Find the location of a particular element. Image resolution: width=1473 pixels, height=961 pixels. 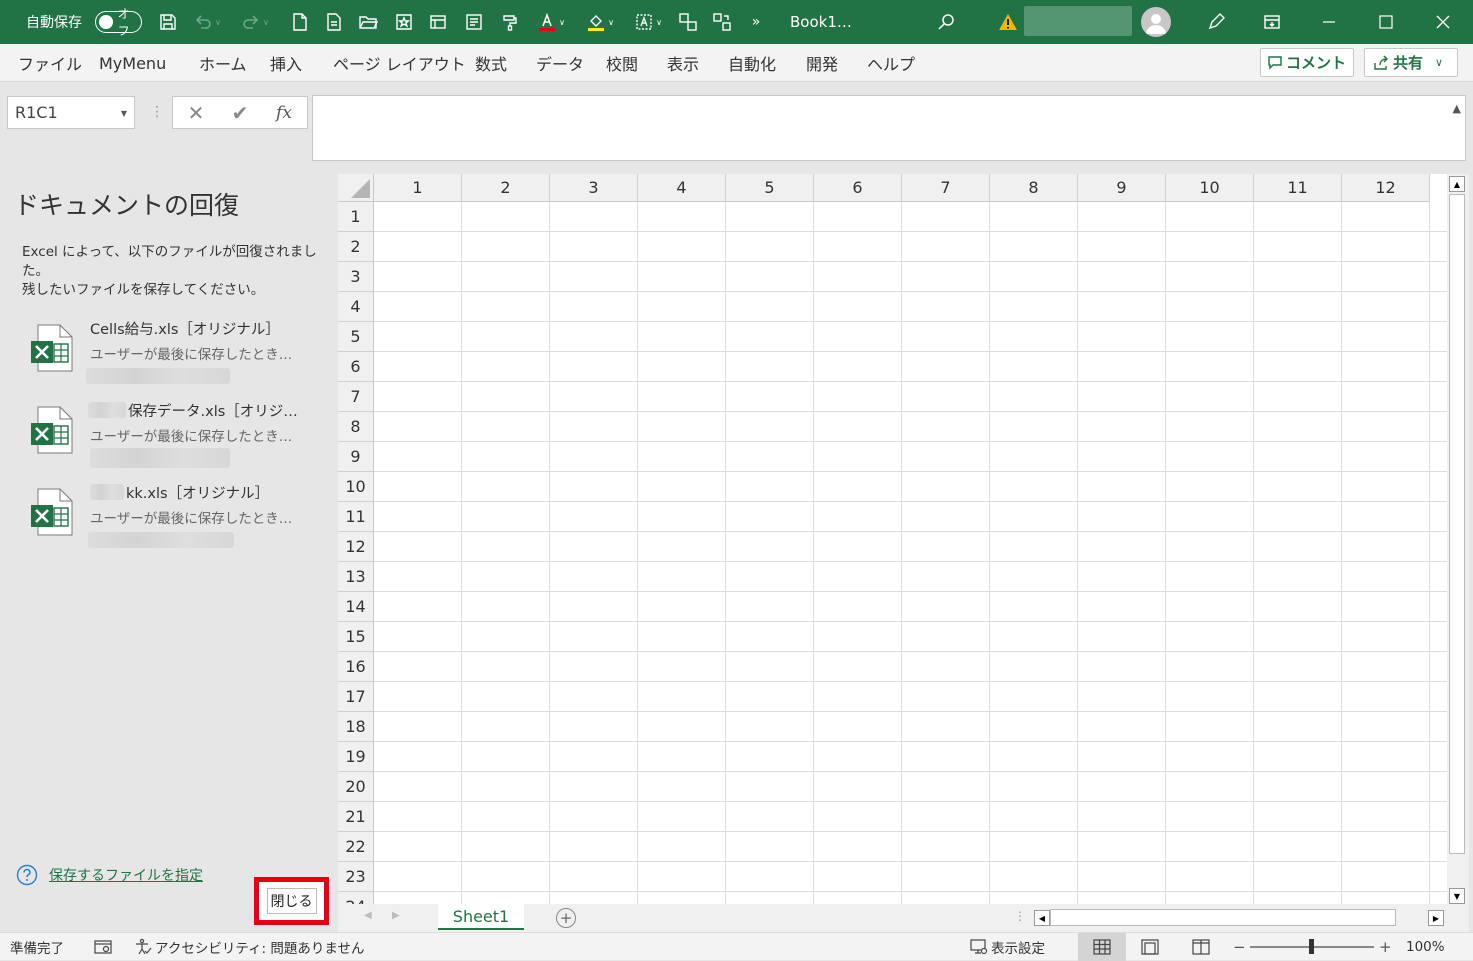

new-file-icon is located at coordinates (300, 22).